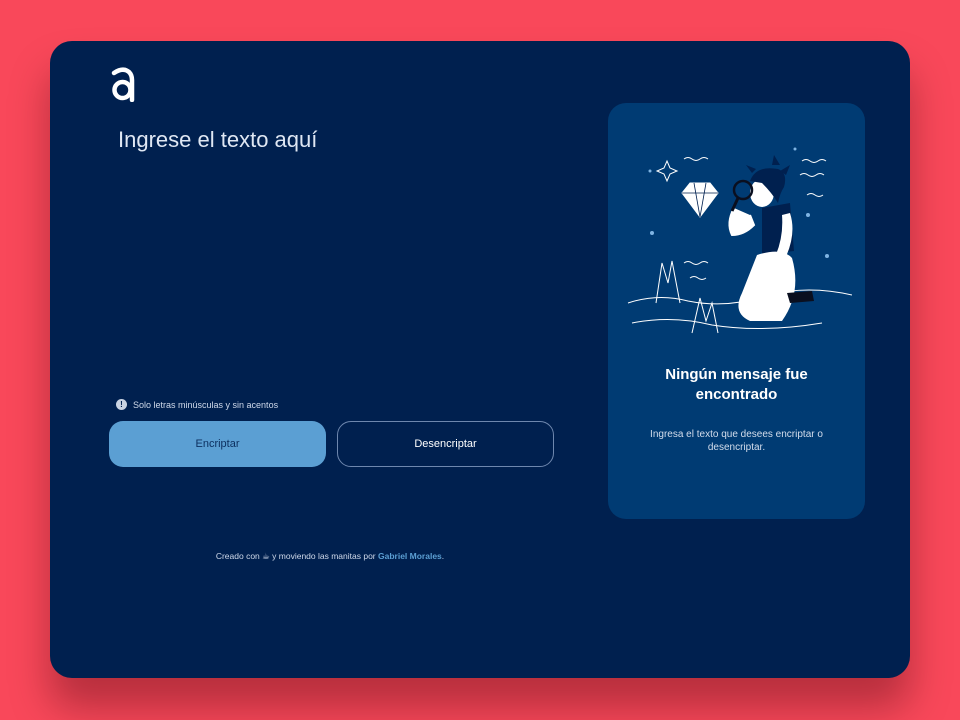 The width and height of the screenshot is (960, 720). I want to click on footer-middle: y moviendo las manitas por, so click(324, 556).